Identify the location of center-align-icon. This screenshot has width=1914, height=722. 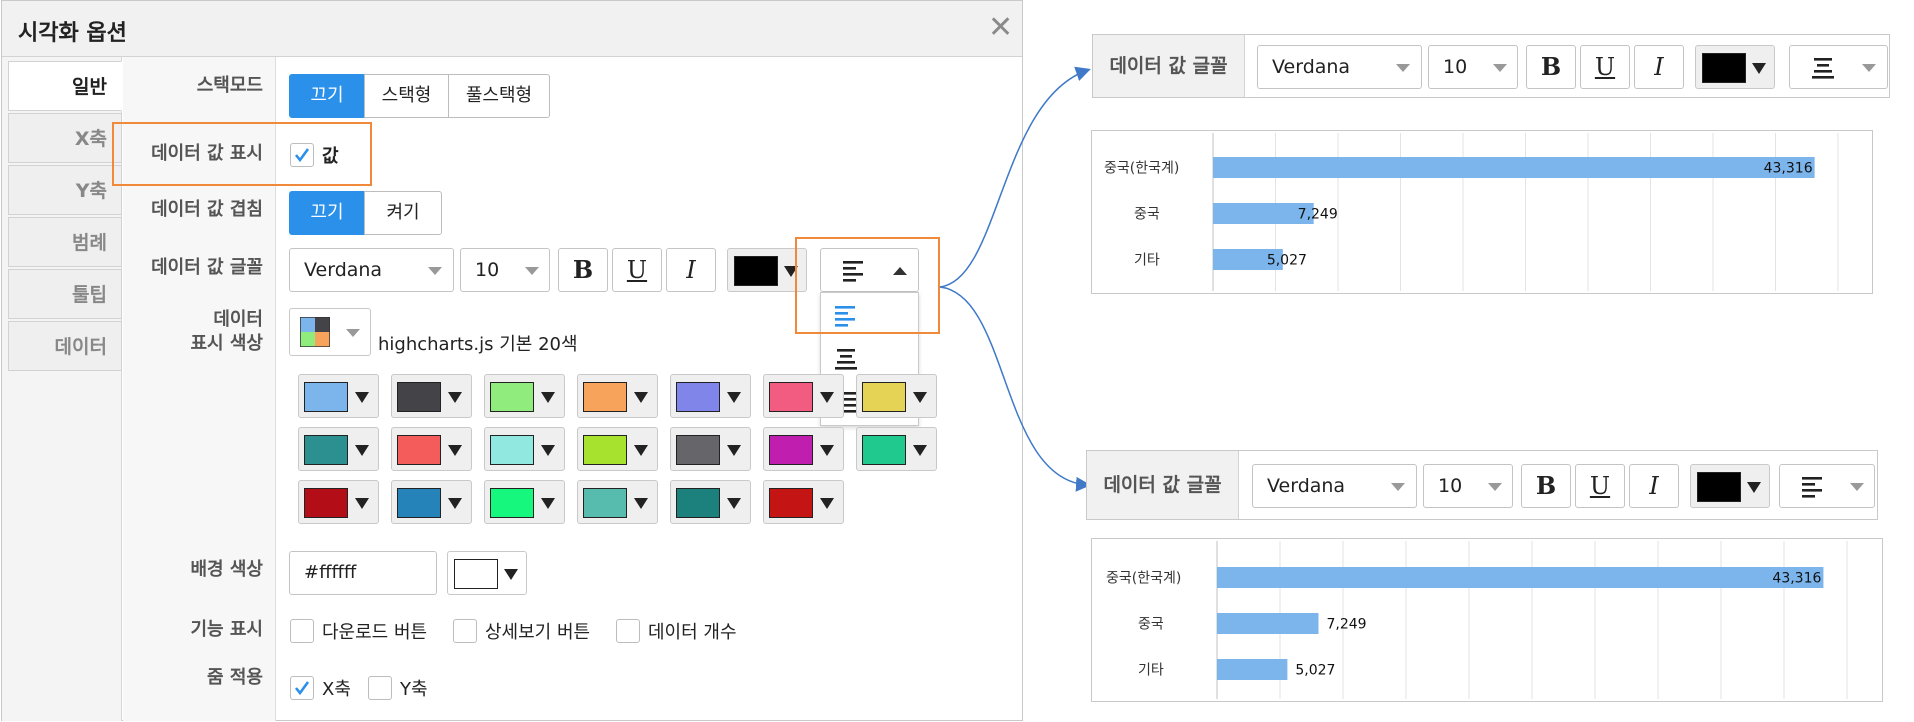
(1823, 68).